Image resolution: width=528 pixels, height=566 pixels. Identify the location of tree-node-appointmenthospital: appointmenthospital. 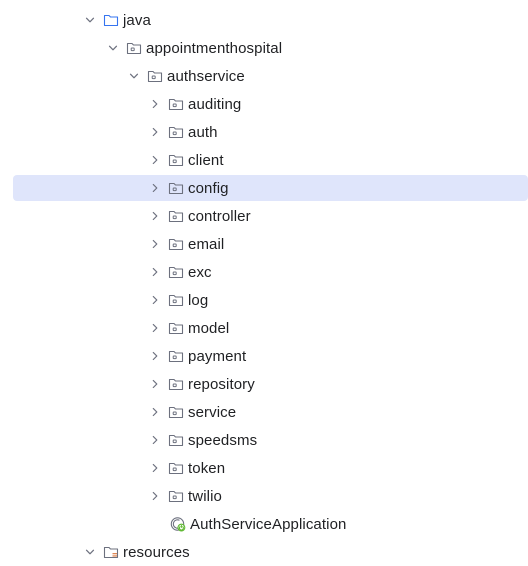
(264, 48).